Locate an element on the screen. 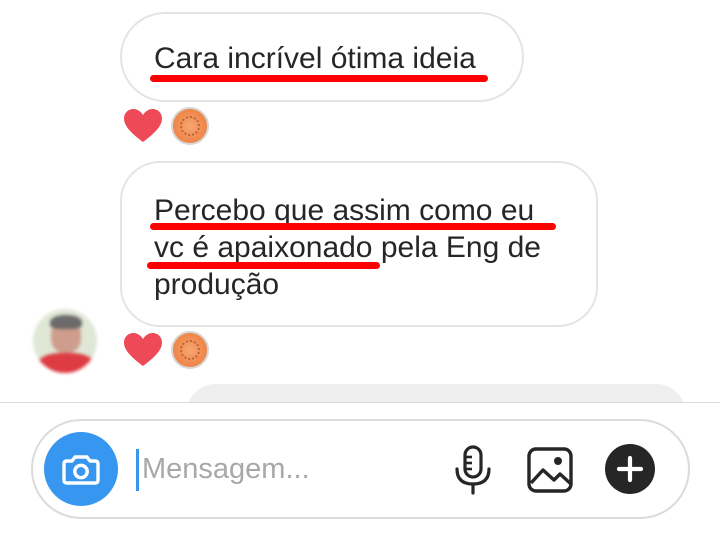 The width and height of the screenshot is (720, 551). message-input is located at coordinates (281, 469).